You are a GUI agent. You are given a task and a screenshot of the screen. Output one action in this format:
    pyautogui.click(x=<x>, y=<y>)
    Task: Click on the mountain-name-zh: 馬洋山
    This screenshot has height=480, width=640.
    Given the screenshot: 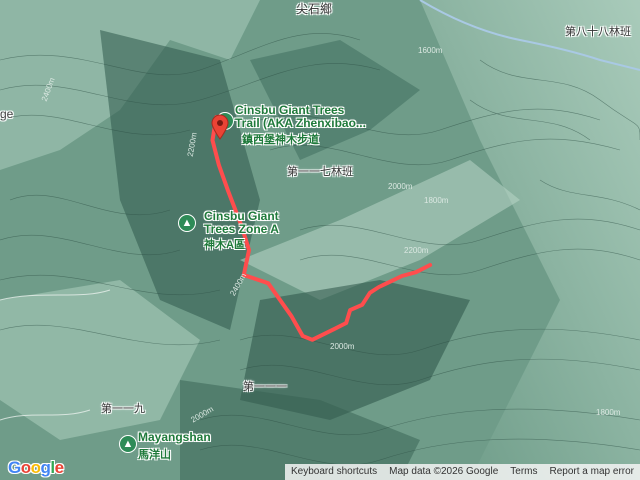 What is the action you would take?
    pyautogui.click(x=154, y=454)
    